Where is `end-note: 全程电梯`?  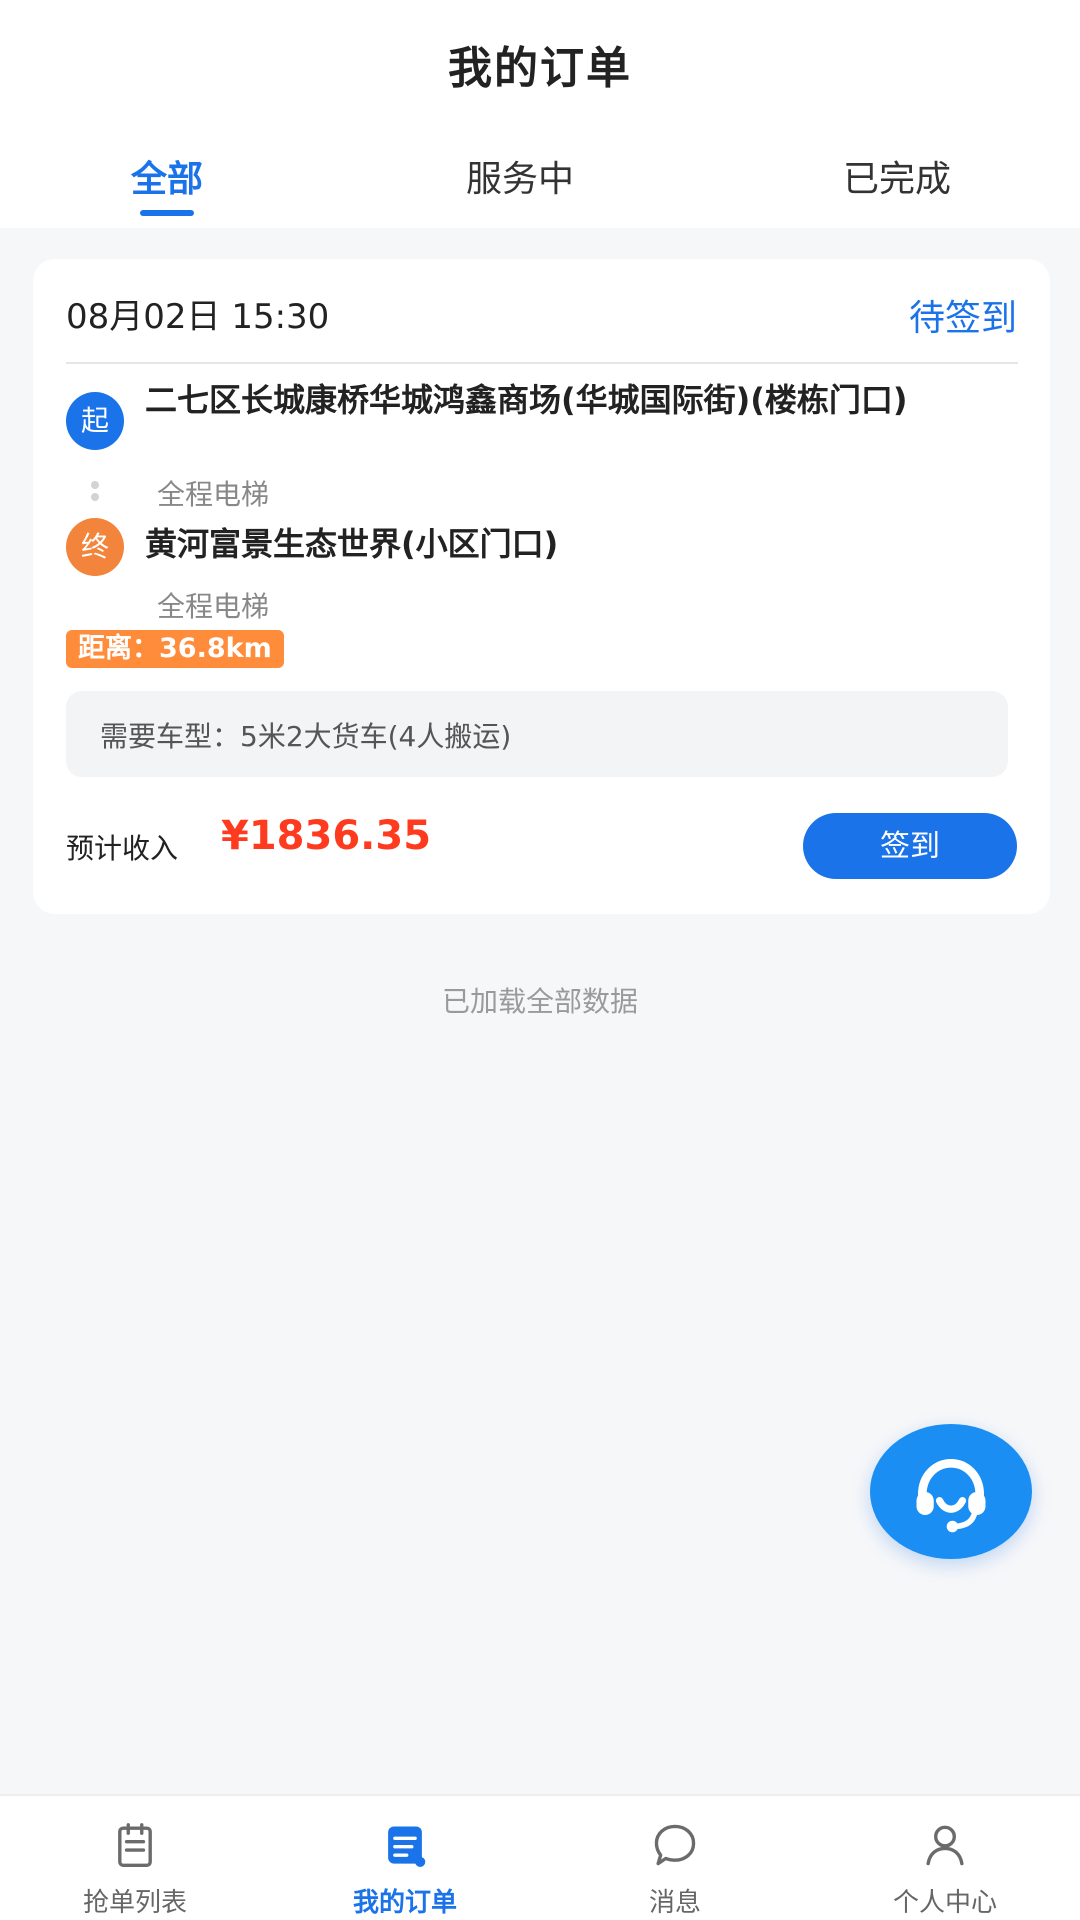 end-note: 全程电梯 is located at coordinates (213, 606).